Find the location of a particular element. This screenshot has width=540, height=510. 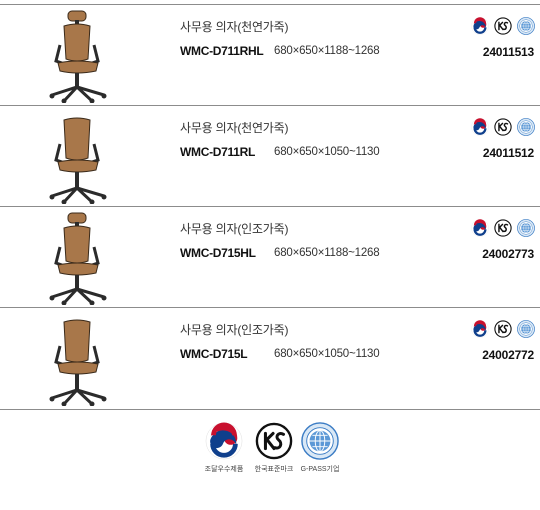

legend-label: G-PASS기업 is located at coordinates (320, 469).